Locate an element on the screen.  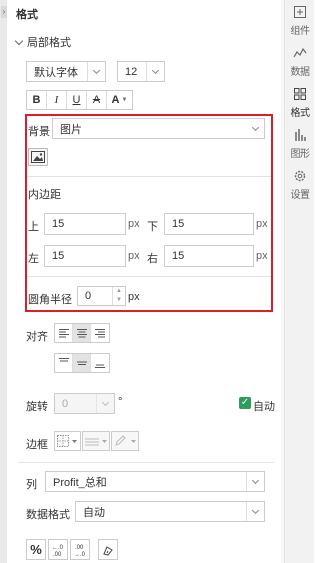
svg-text: ←.0 is located at coordinates (58, 548).